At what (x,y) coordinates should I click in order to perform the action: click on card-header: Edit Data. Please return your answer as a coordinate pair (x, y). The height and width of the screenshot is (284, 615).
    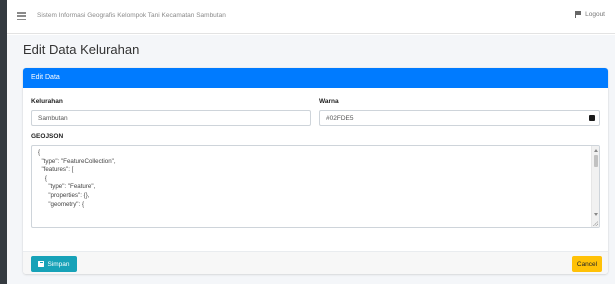
    Looking at the image, I should click on (315, 78).